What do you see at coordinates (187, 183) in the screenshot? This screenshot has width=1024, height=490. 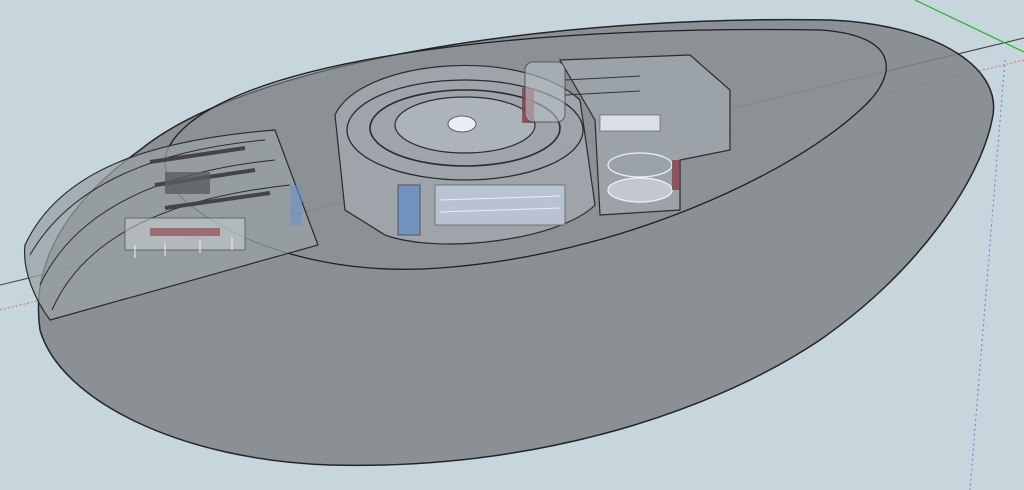 I see `forward-grille` at bounding box center [187, 183].